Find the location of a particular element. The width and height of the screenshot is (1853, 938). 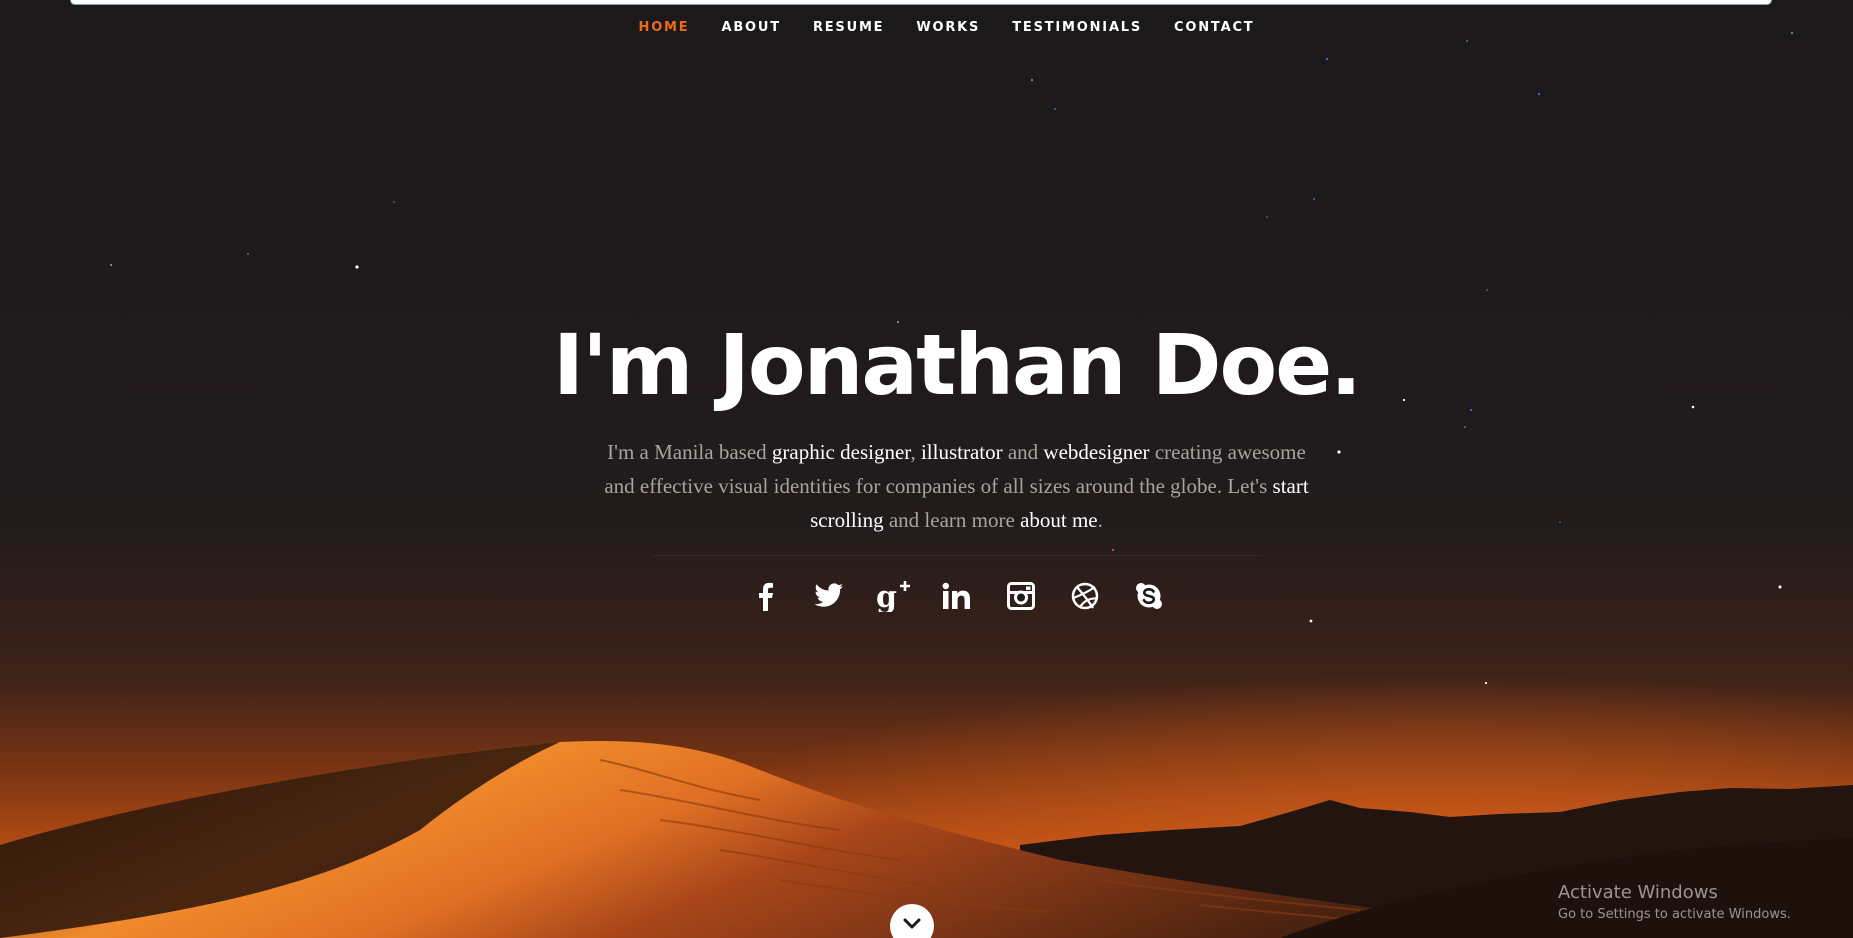

intro-link-webdesigner: webdesigner is located at coordinates (1096, 452).